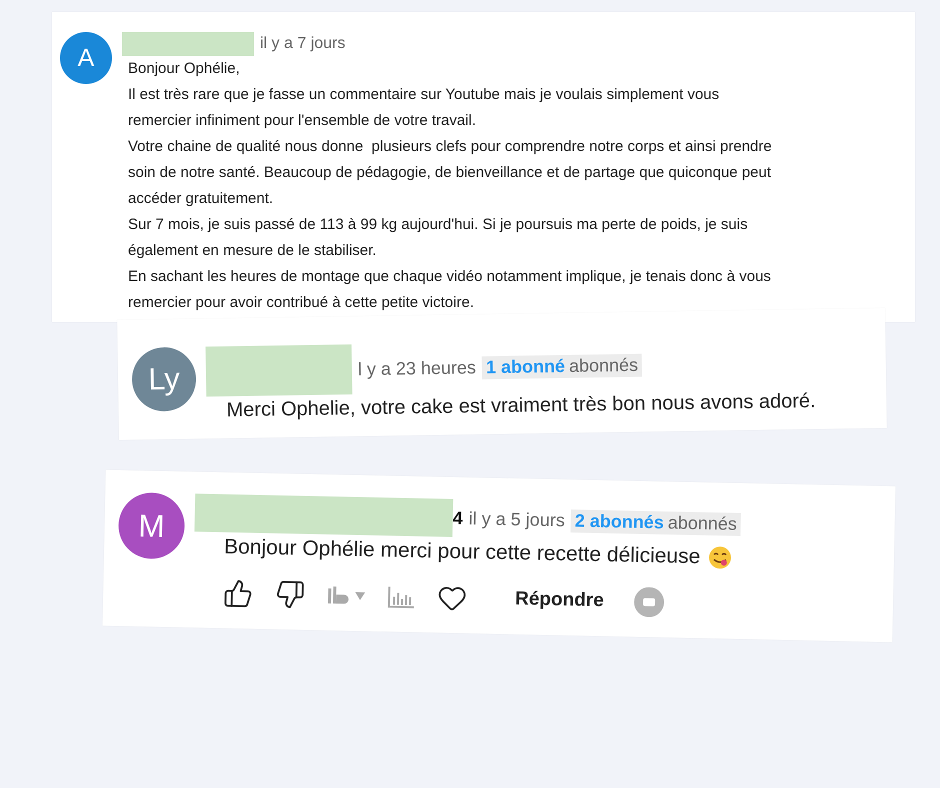 This screenshot has width=940, height=788. Describe the element at coordinates (201, 199) in the screenshot. I see `comment-text: accéder gratuitement.` at that location.